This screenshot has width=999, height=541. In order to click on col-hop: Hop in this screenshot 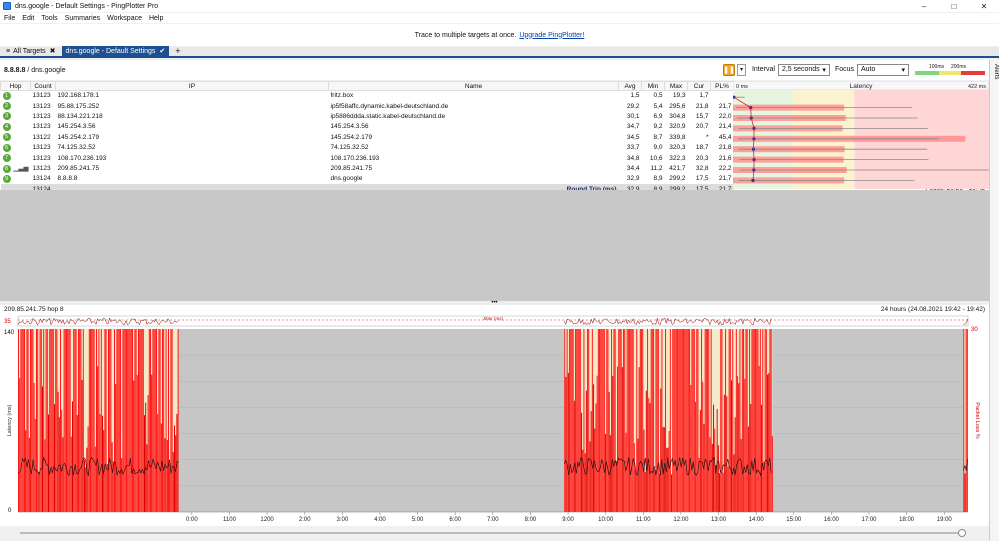, I will do `click(15, 86)`.